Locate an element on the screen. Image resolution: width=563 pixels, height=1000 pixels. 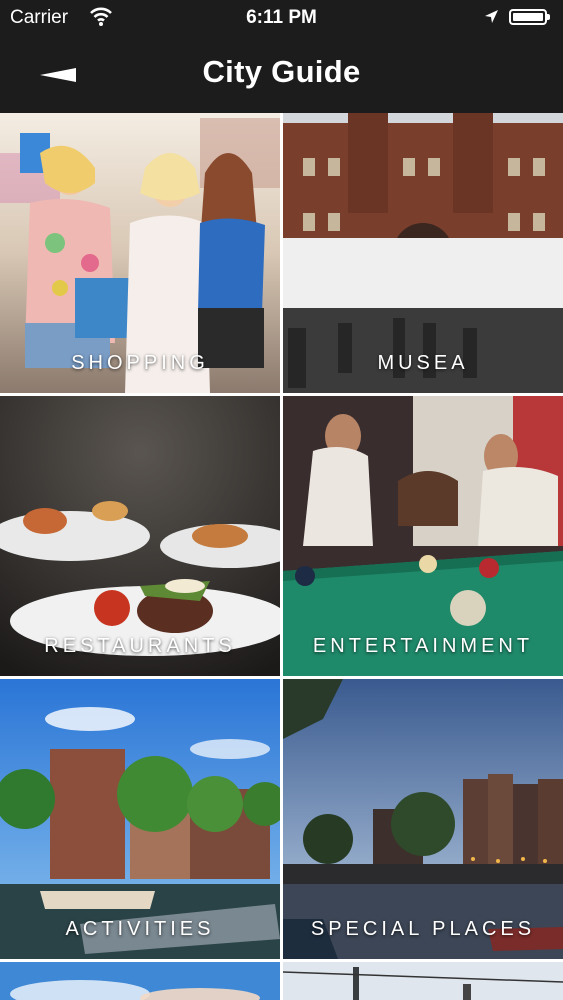
category-tile-partial-left is located at coordinates (140, 981).